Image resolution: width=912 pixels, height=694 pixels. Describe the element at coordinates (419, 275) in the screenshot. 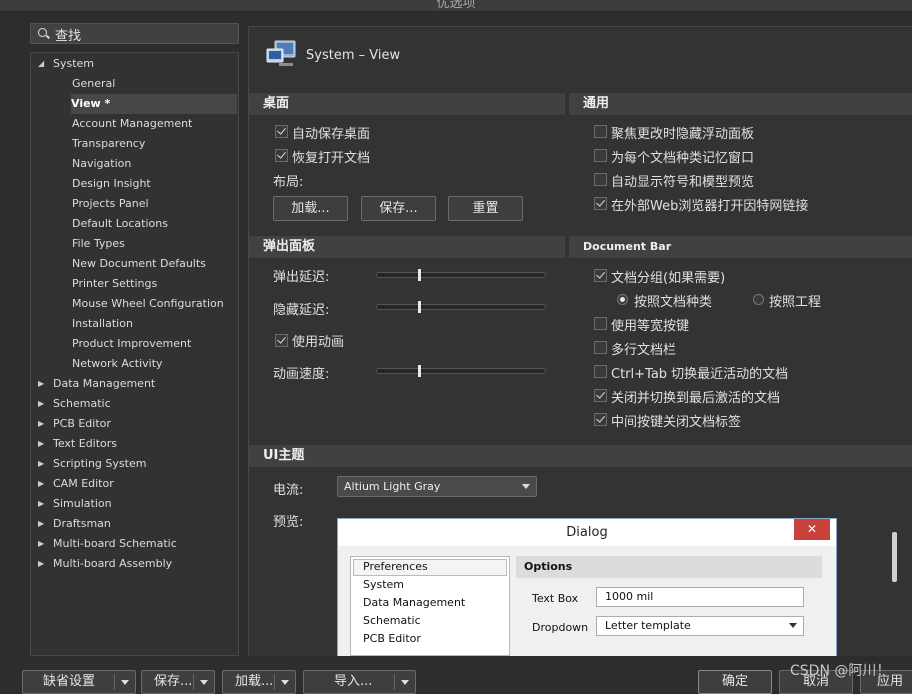

I see `popup-delay-thumb` at that location.